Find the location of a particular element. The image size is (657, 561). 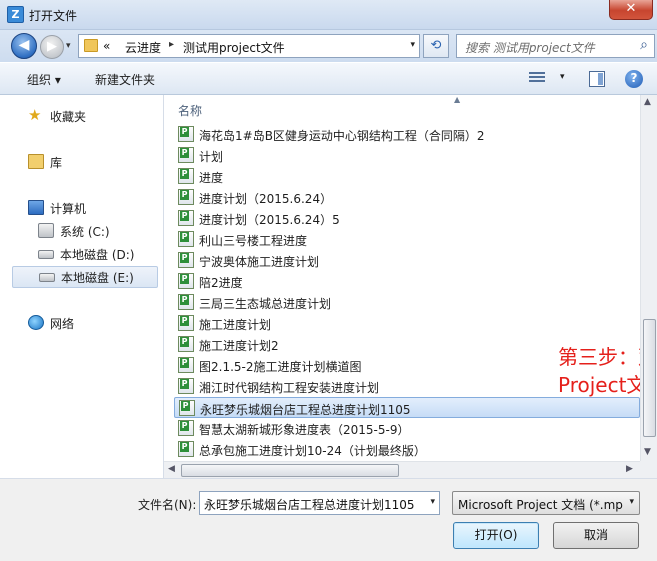

file-name: 永旺梦乐城烟台店工程总进度计划1105 is located at coordinates (305, 410).